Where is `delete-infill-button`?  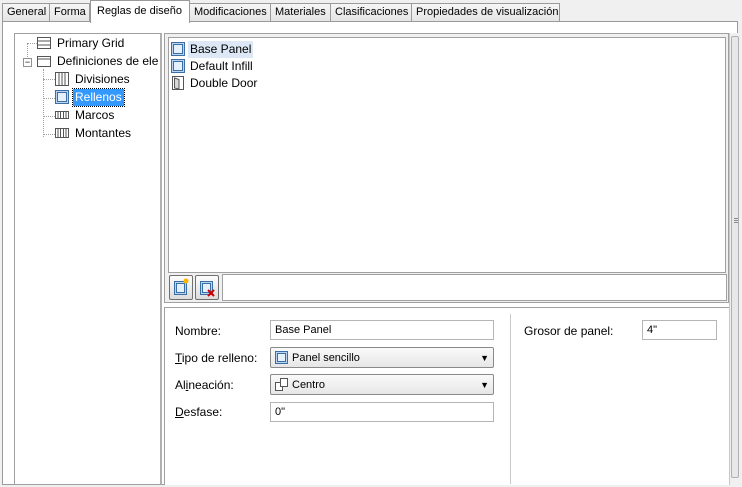 delete-infill-button is located at coordinates (207, 287).